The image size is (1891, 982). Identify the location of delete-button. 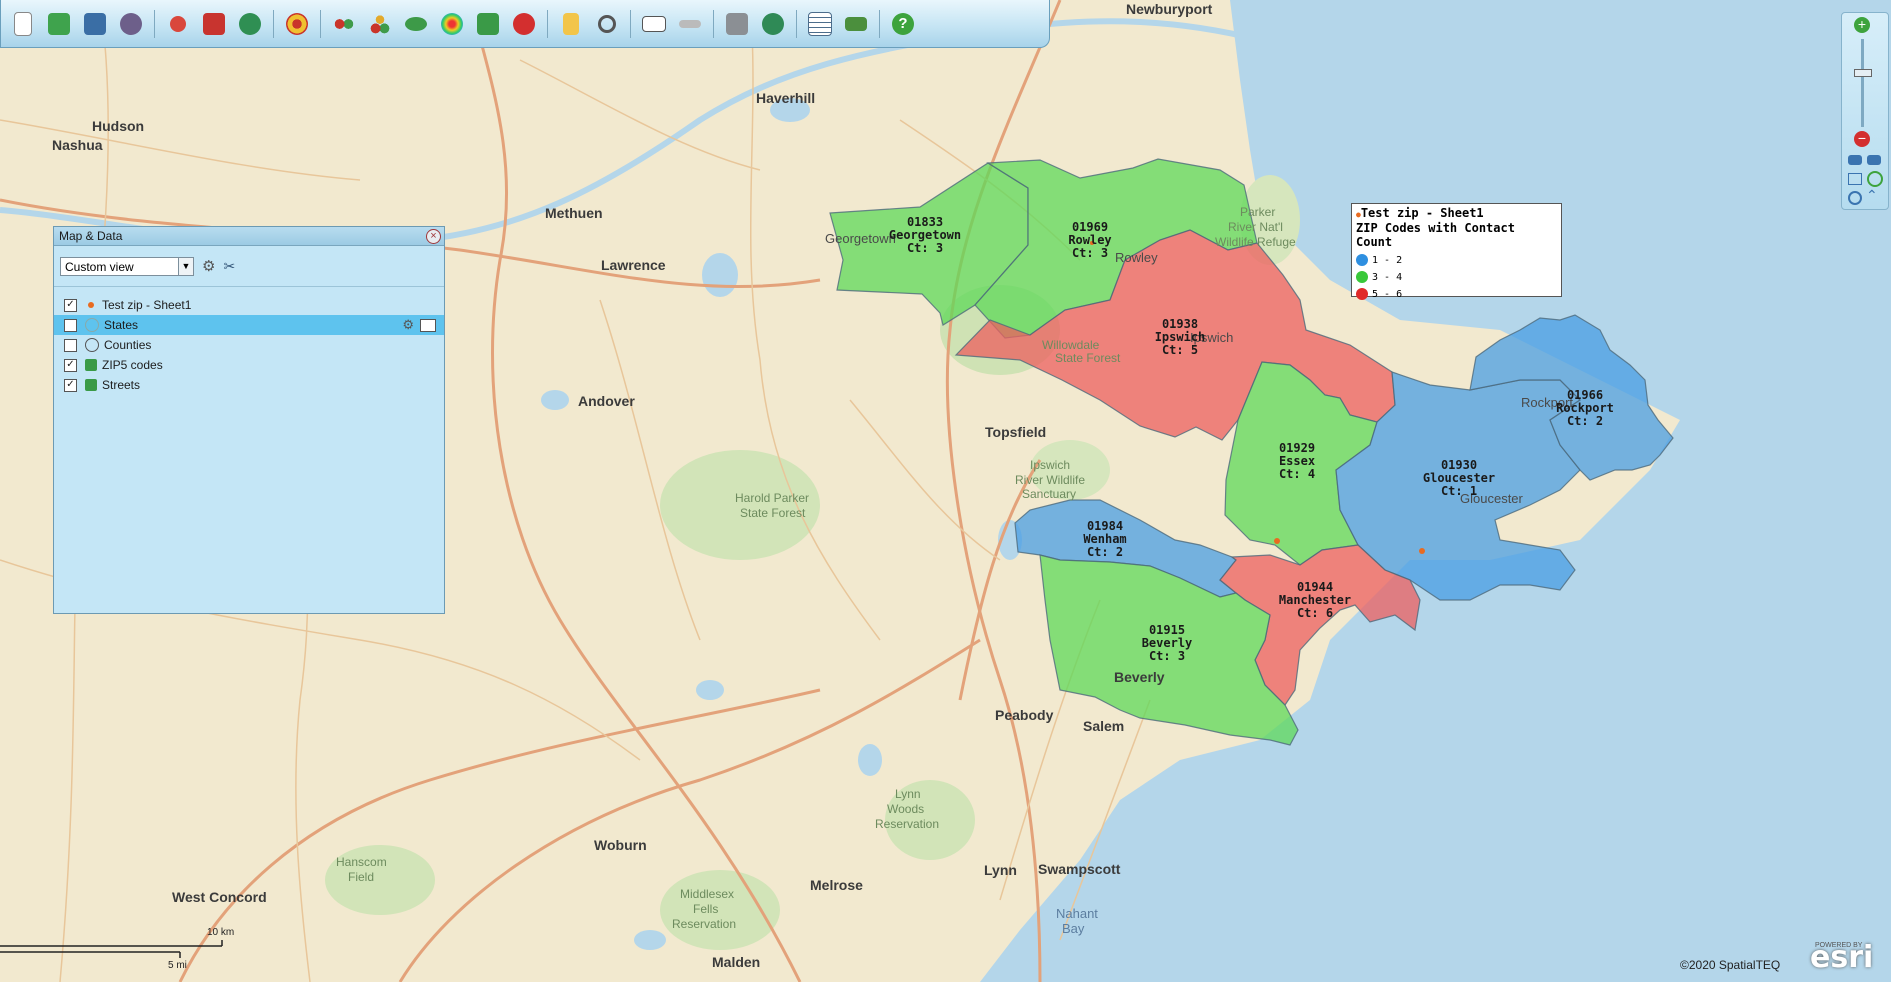
(524, 24).